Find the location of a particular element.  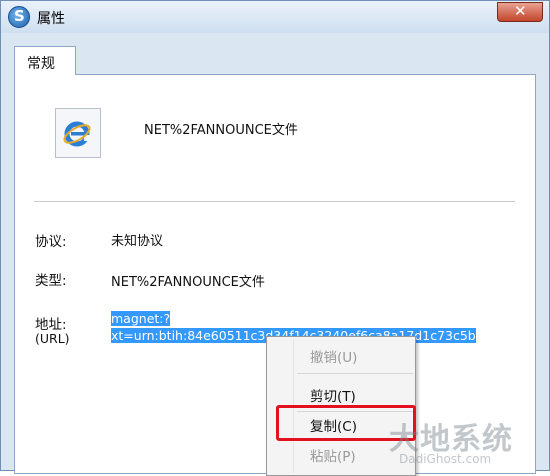

file-name: NET%2FANNOUNCE文件 is located at coordinates (221, 130).